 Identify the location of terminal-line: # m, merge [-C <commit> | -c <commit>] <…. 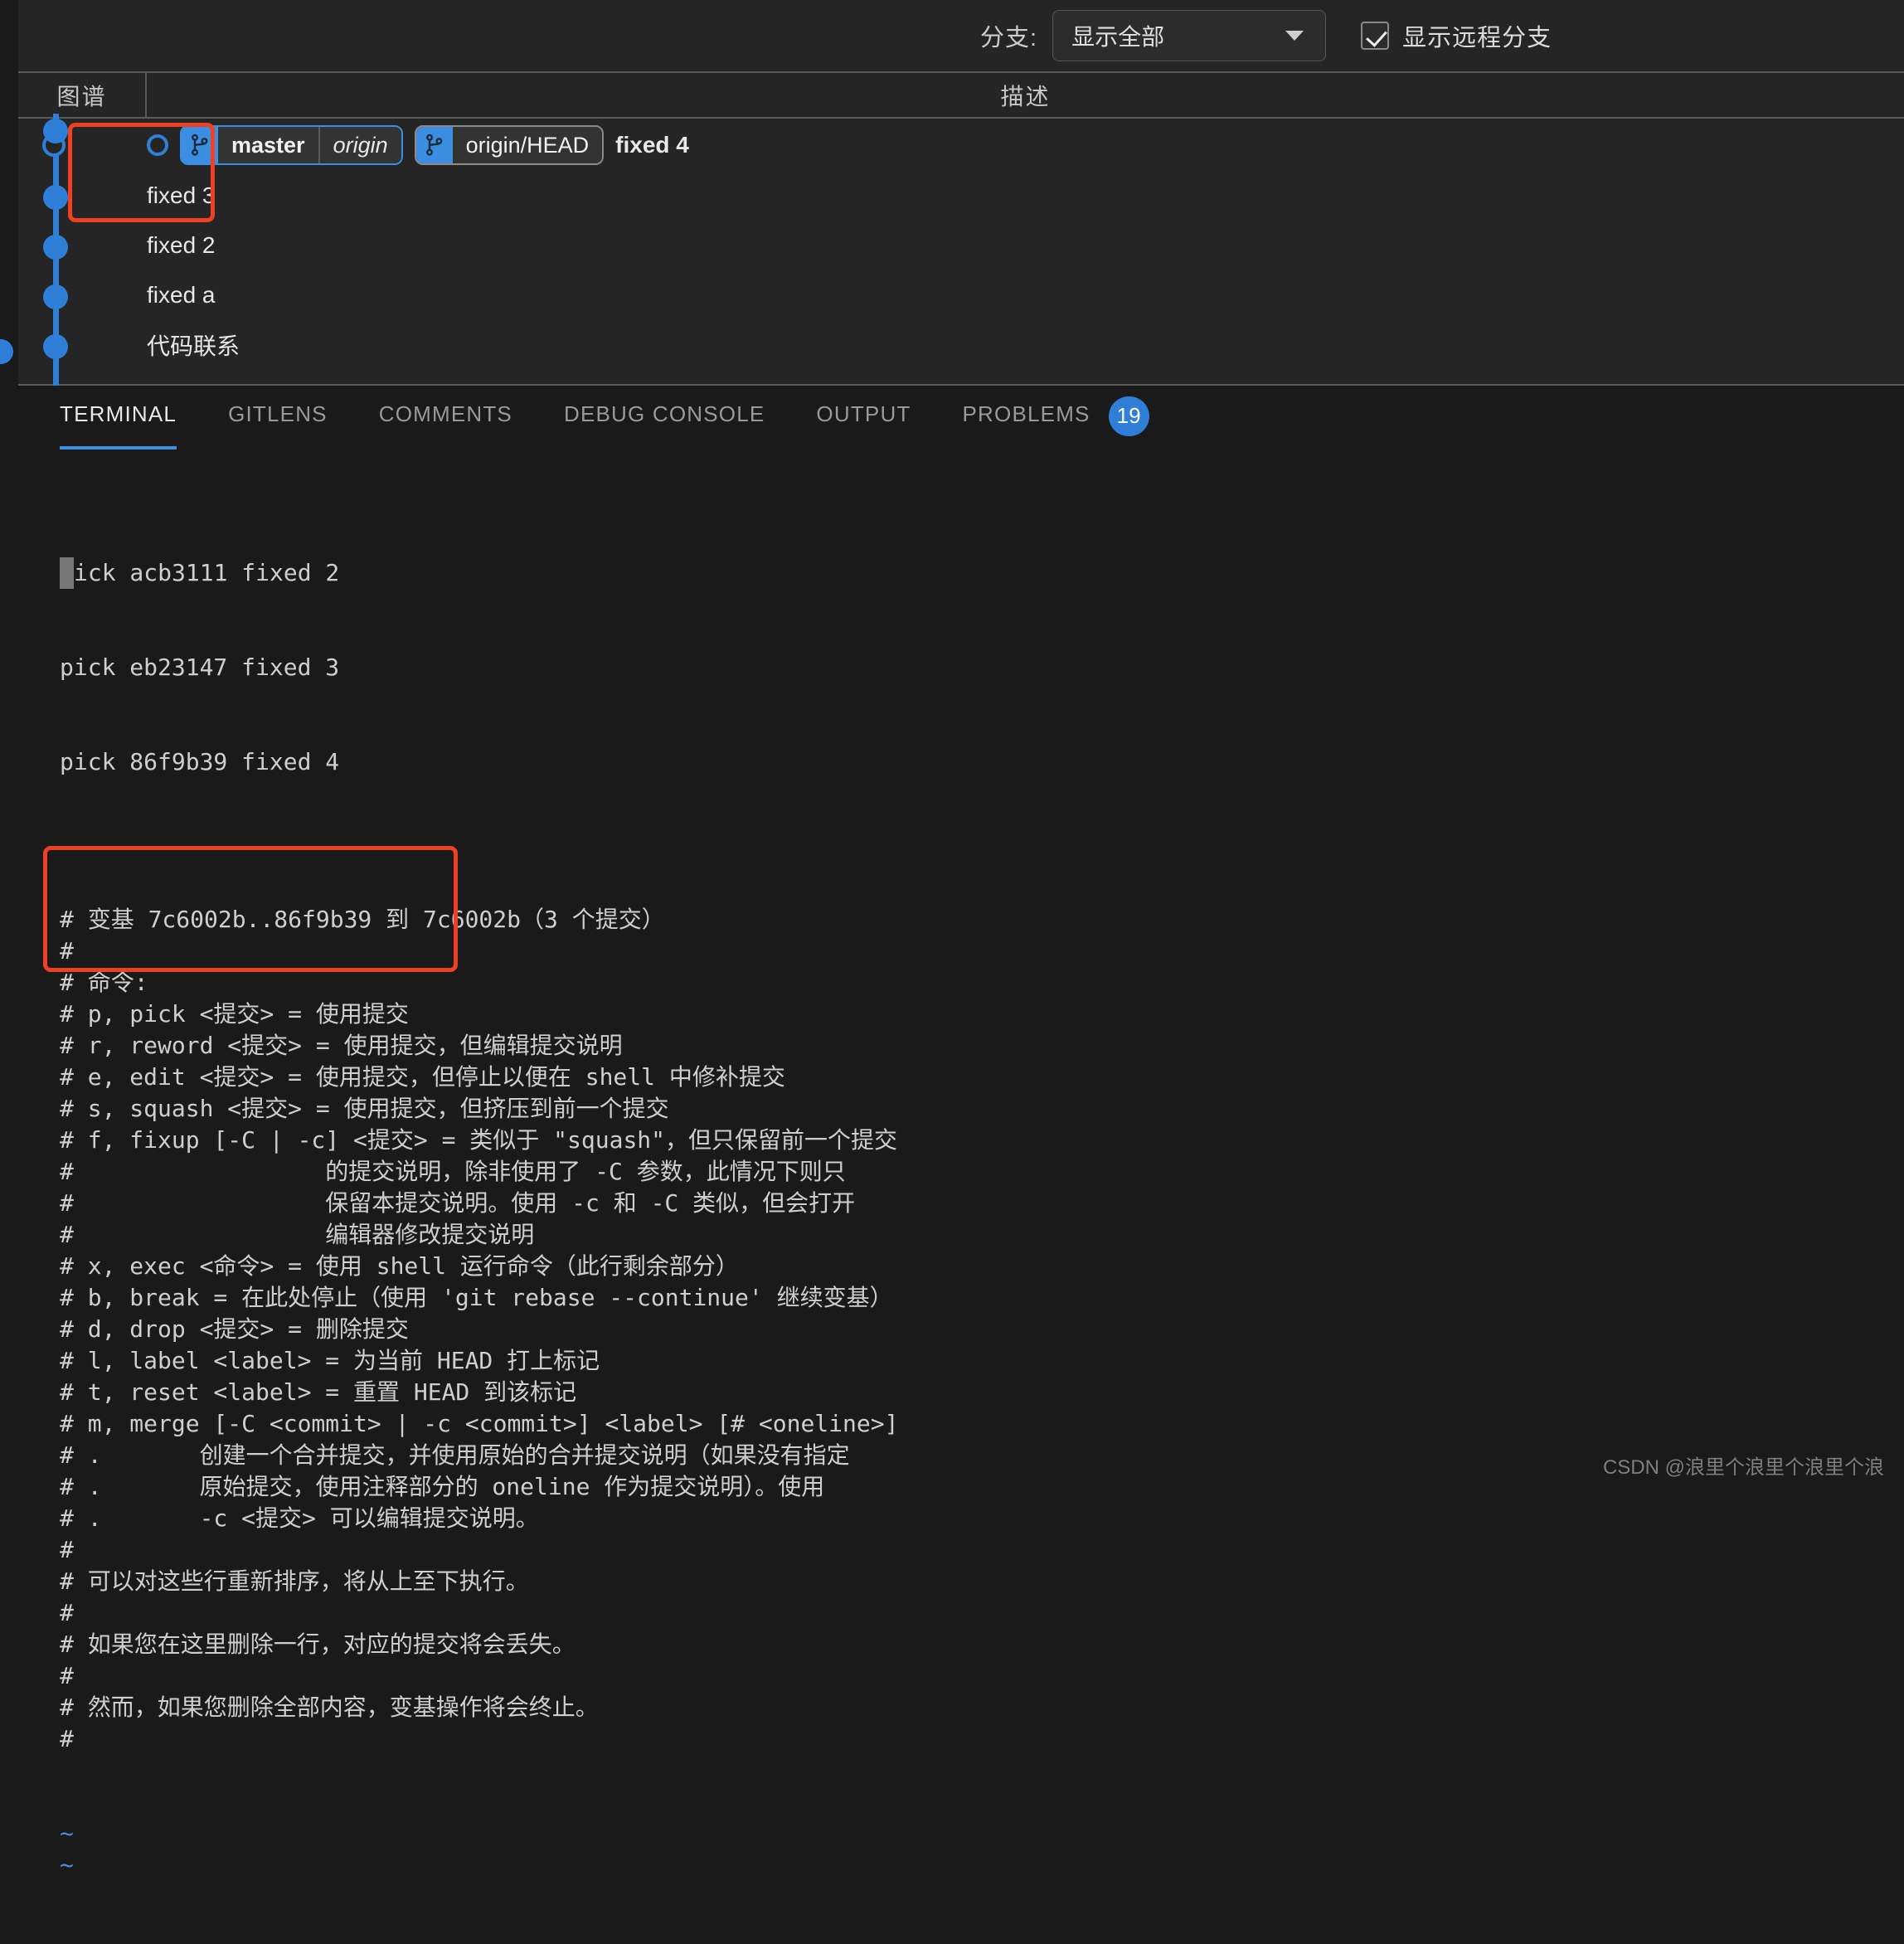
(479, 1423).